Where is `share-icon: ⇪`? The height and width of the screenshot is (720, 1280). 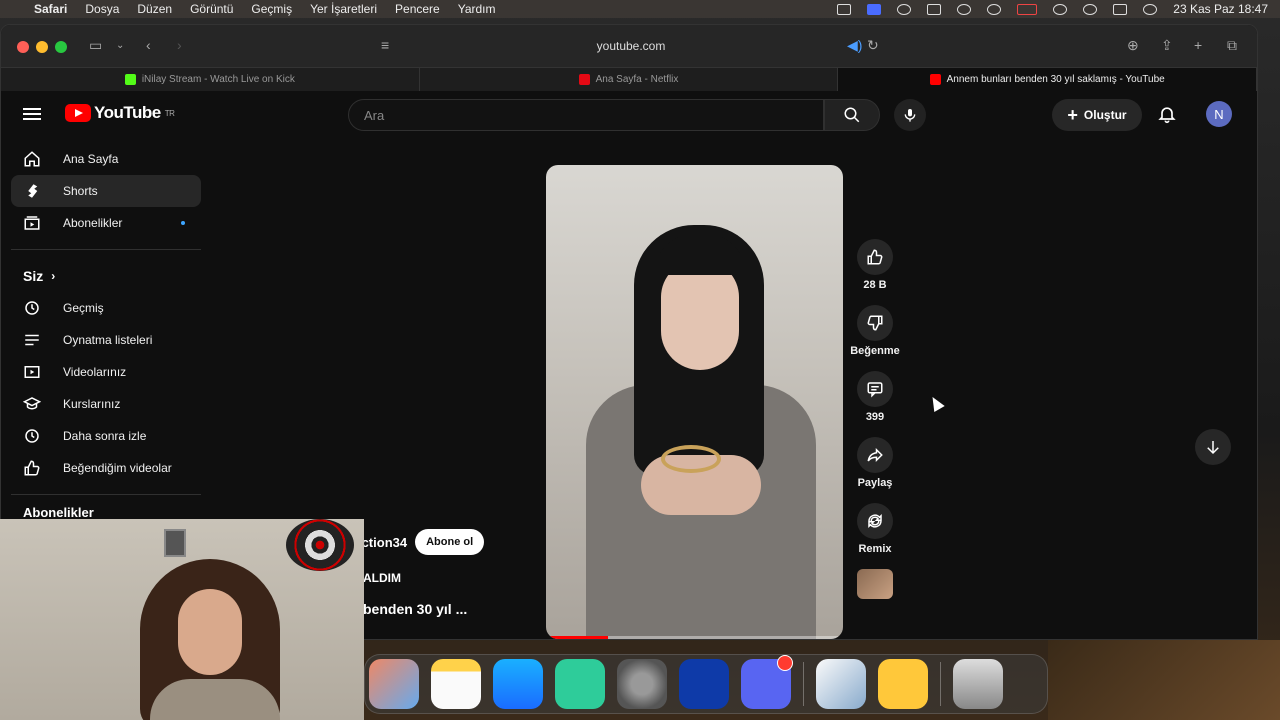 share-icon: ⇪ is located at coordinates (1167, 45).